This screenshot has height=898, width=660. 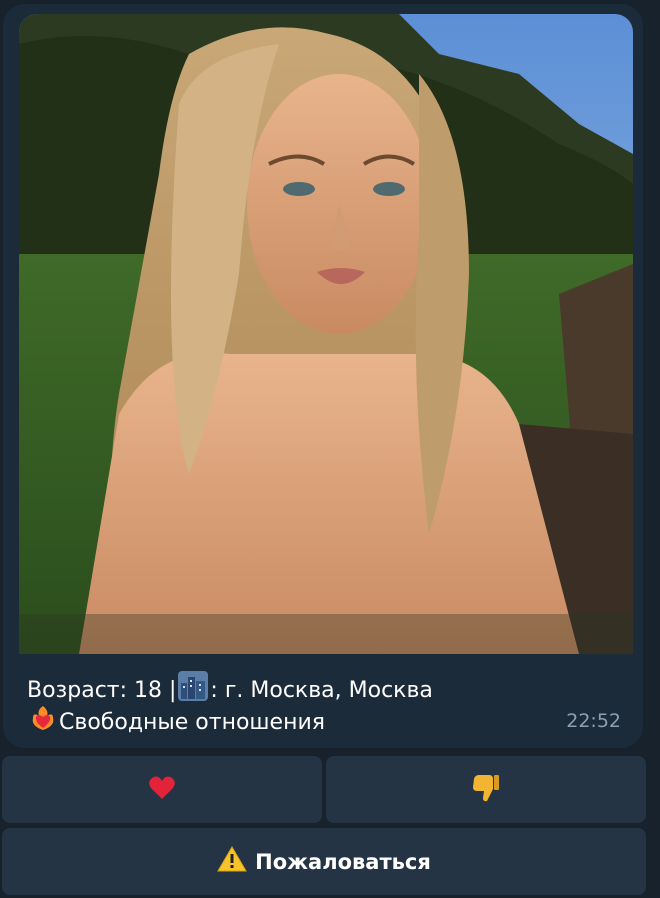 I want to click on warning-icon, so click(x=232, y=861).